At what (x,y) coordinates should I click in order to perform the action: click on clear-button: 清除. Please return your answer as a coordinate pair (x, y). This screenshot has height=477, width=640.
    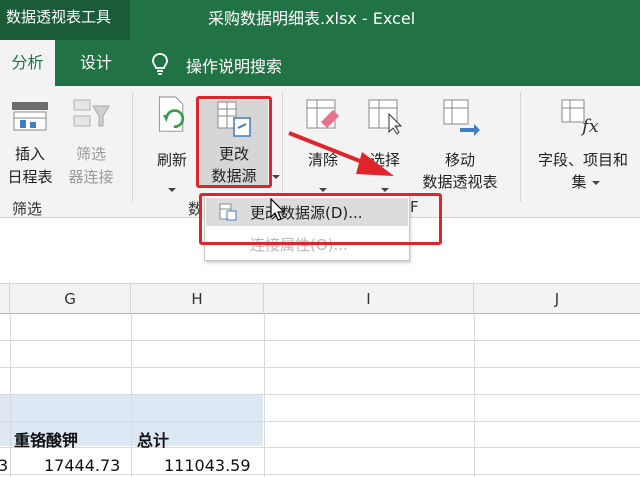
    Looking at the image, I should click on (323, 147).